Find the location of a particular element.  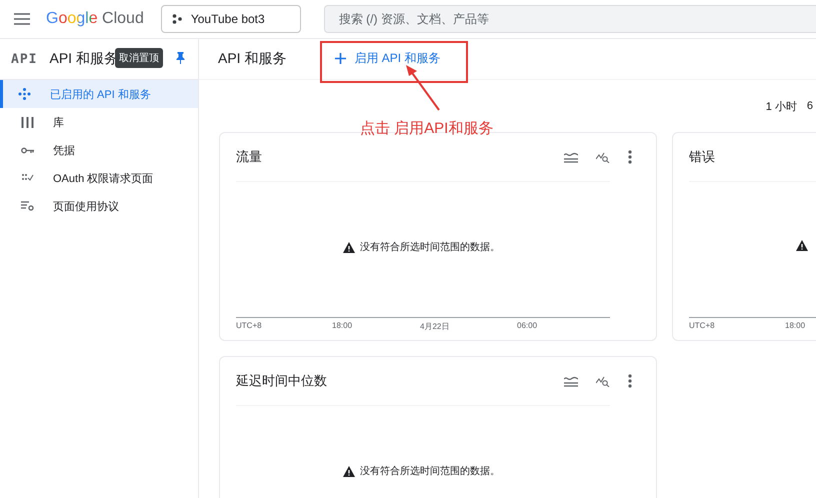

annotation-text: 点击 启用API和服务 is located at coordinates (427, 128).